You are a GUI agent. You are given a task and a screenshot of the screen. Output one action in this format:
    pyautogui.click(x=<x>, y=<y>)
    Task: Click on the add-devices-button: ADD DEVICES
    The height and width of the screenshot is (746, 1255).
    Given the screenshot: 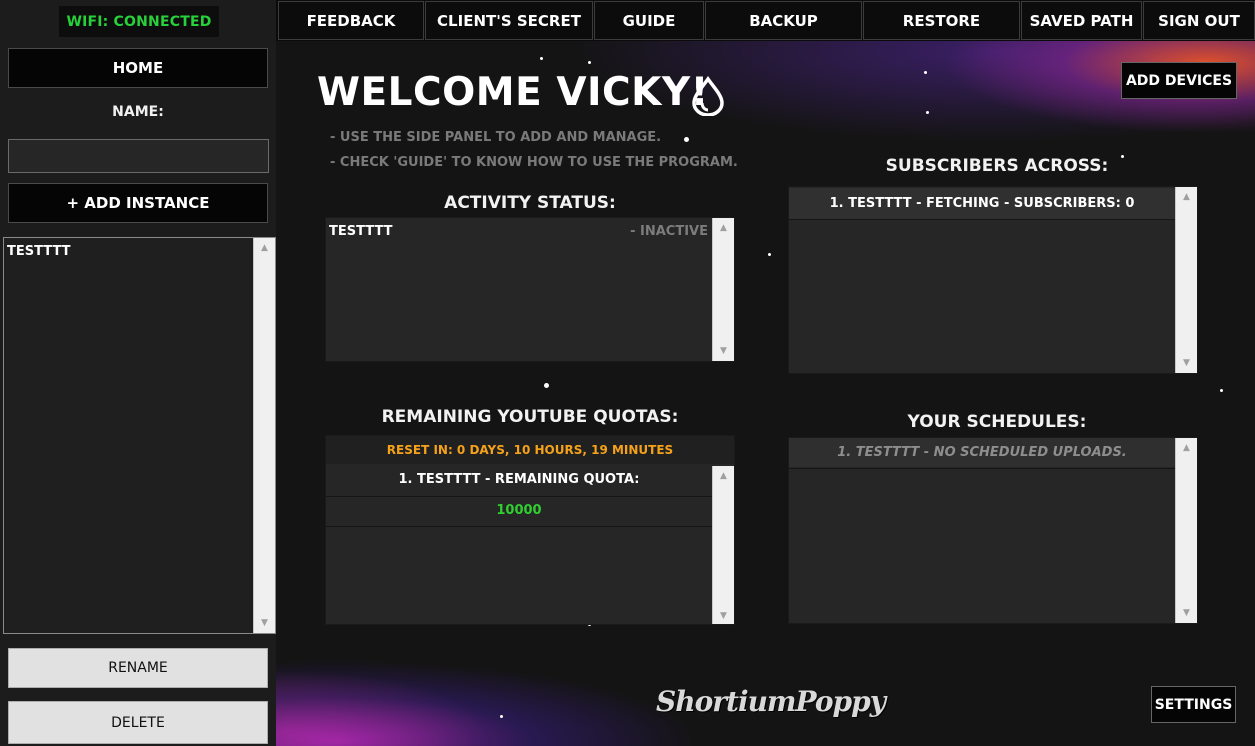 What is the action you would take?
    pyautogui.click(x=1179, y=80)
    